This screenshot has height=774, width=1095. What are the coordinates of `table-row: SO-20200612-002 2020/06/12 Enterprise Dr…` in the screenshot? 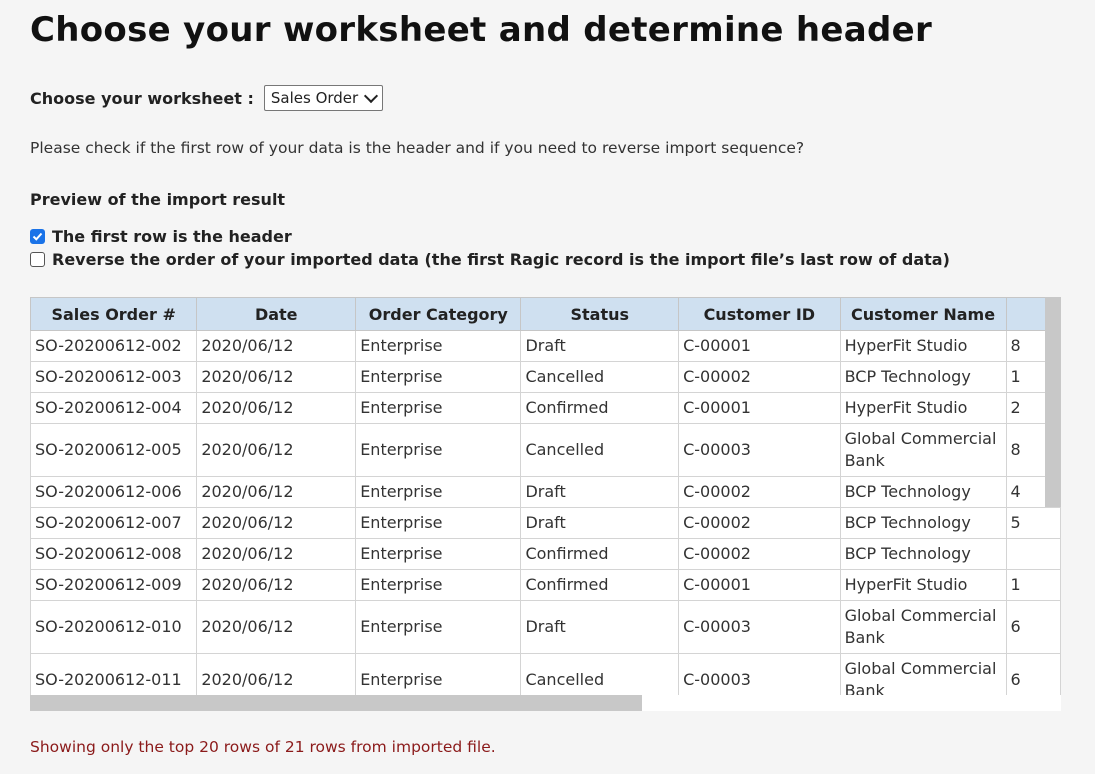 It's located at (545, 346).